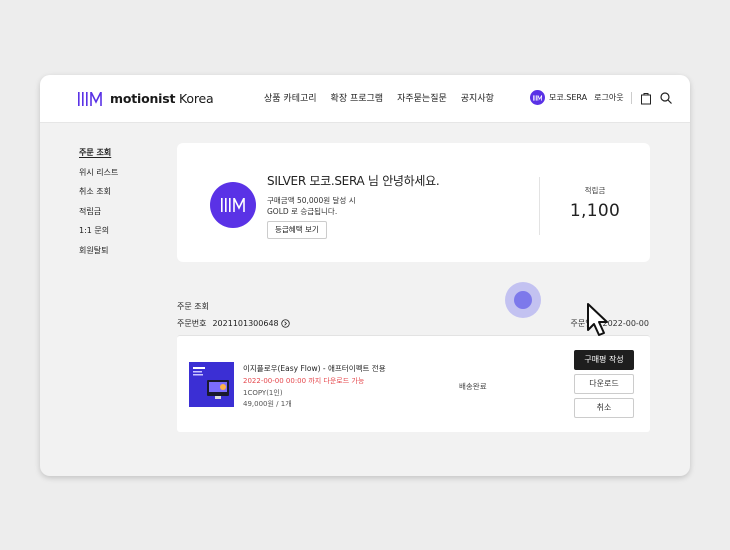 Image resolution: width=730 pixels, height=550 pixels. Describe the element at coordinates (98, 153) in the screenshot. I see `sidebar-item-orders: 주문 조회` at that location.